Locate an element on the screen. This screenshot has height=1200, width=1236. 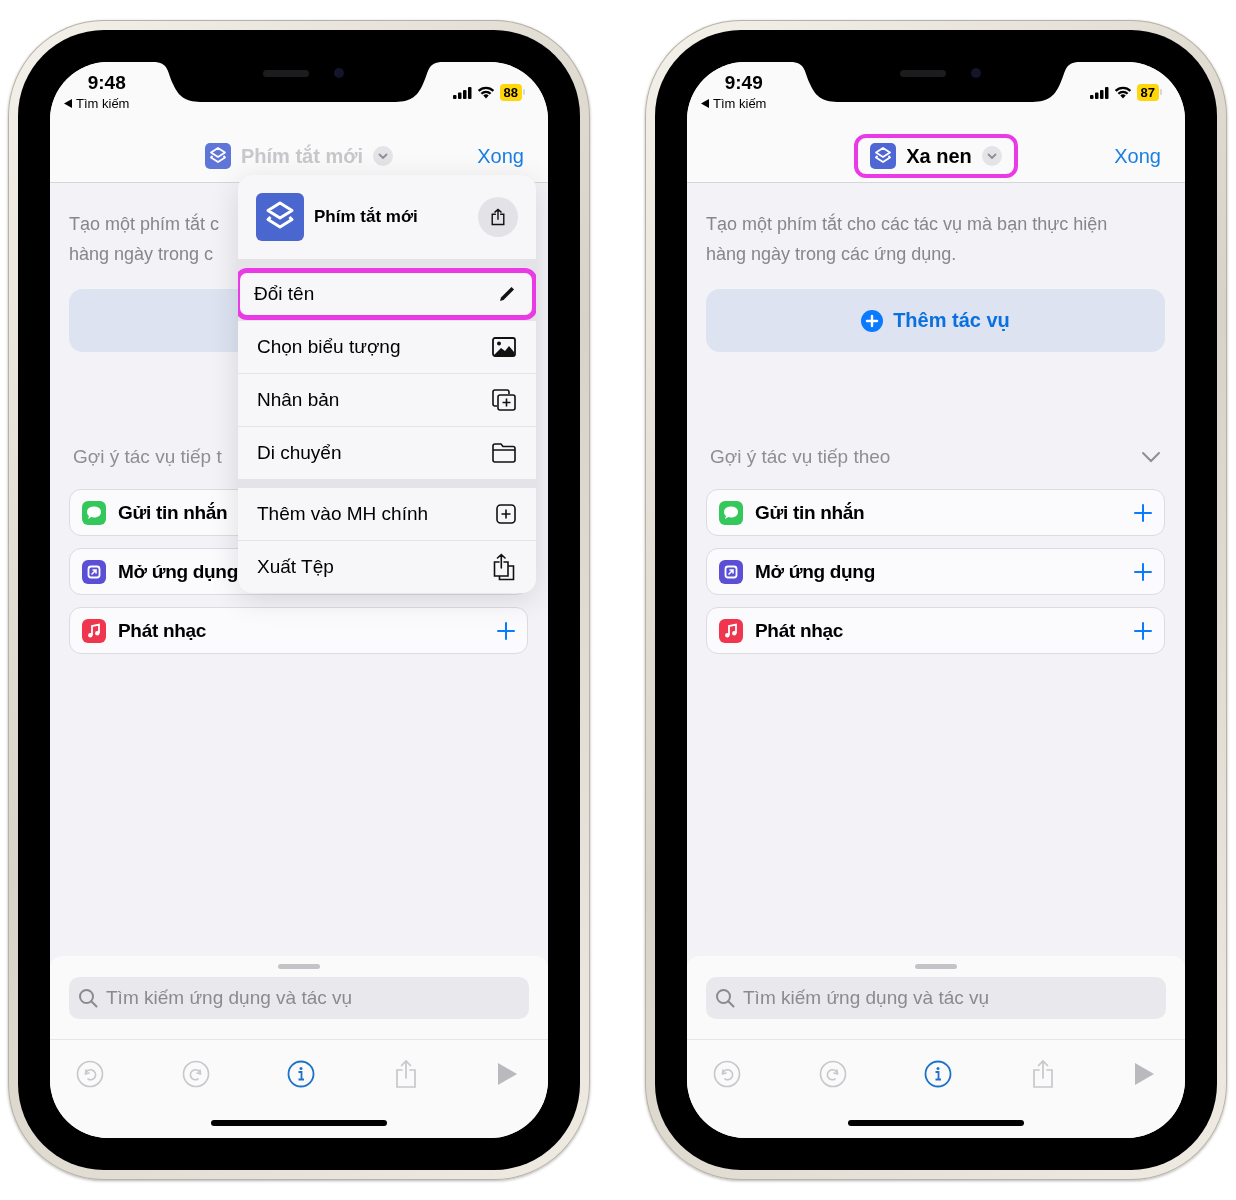
suggestion-row: Mở ứng dụng is located at coordinates (935, 571).